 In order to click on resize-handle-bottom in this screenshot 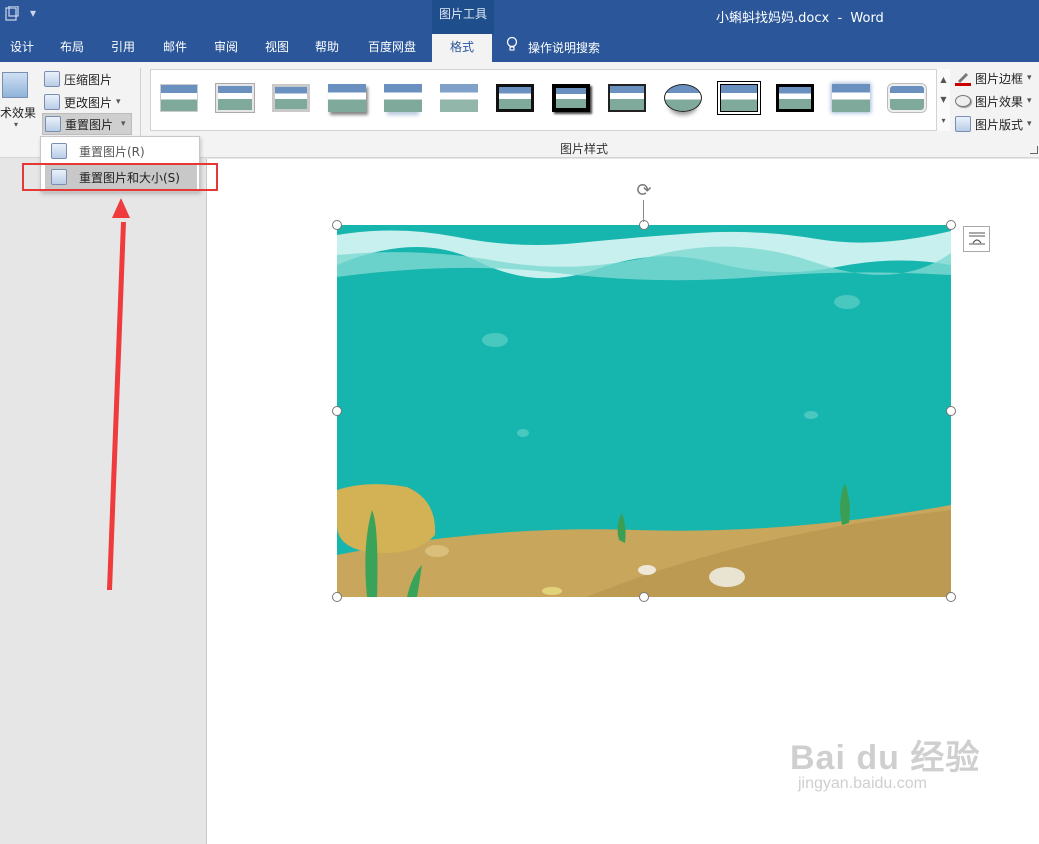, I will do `click(644, 597)`.